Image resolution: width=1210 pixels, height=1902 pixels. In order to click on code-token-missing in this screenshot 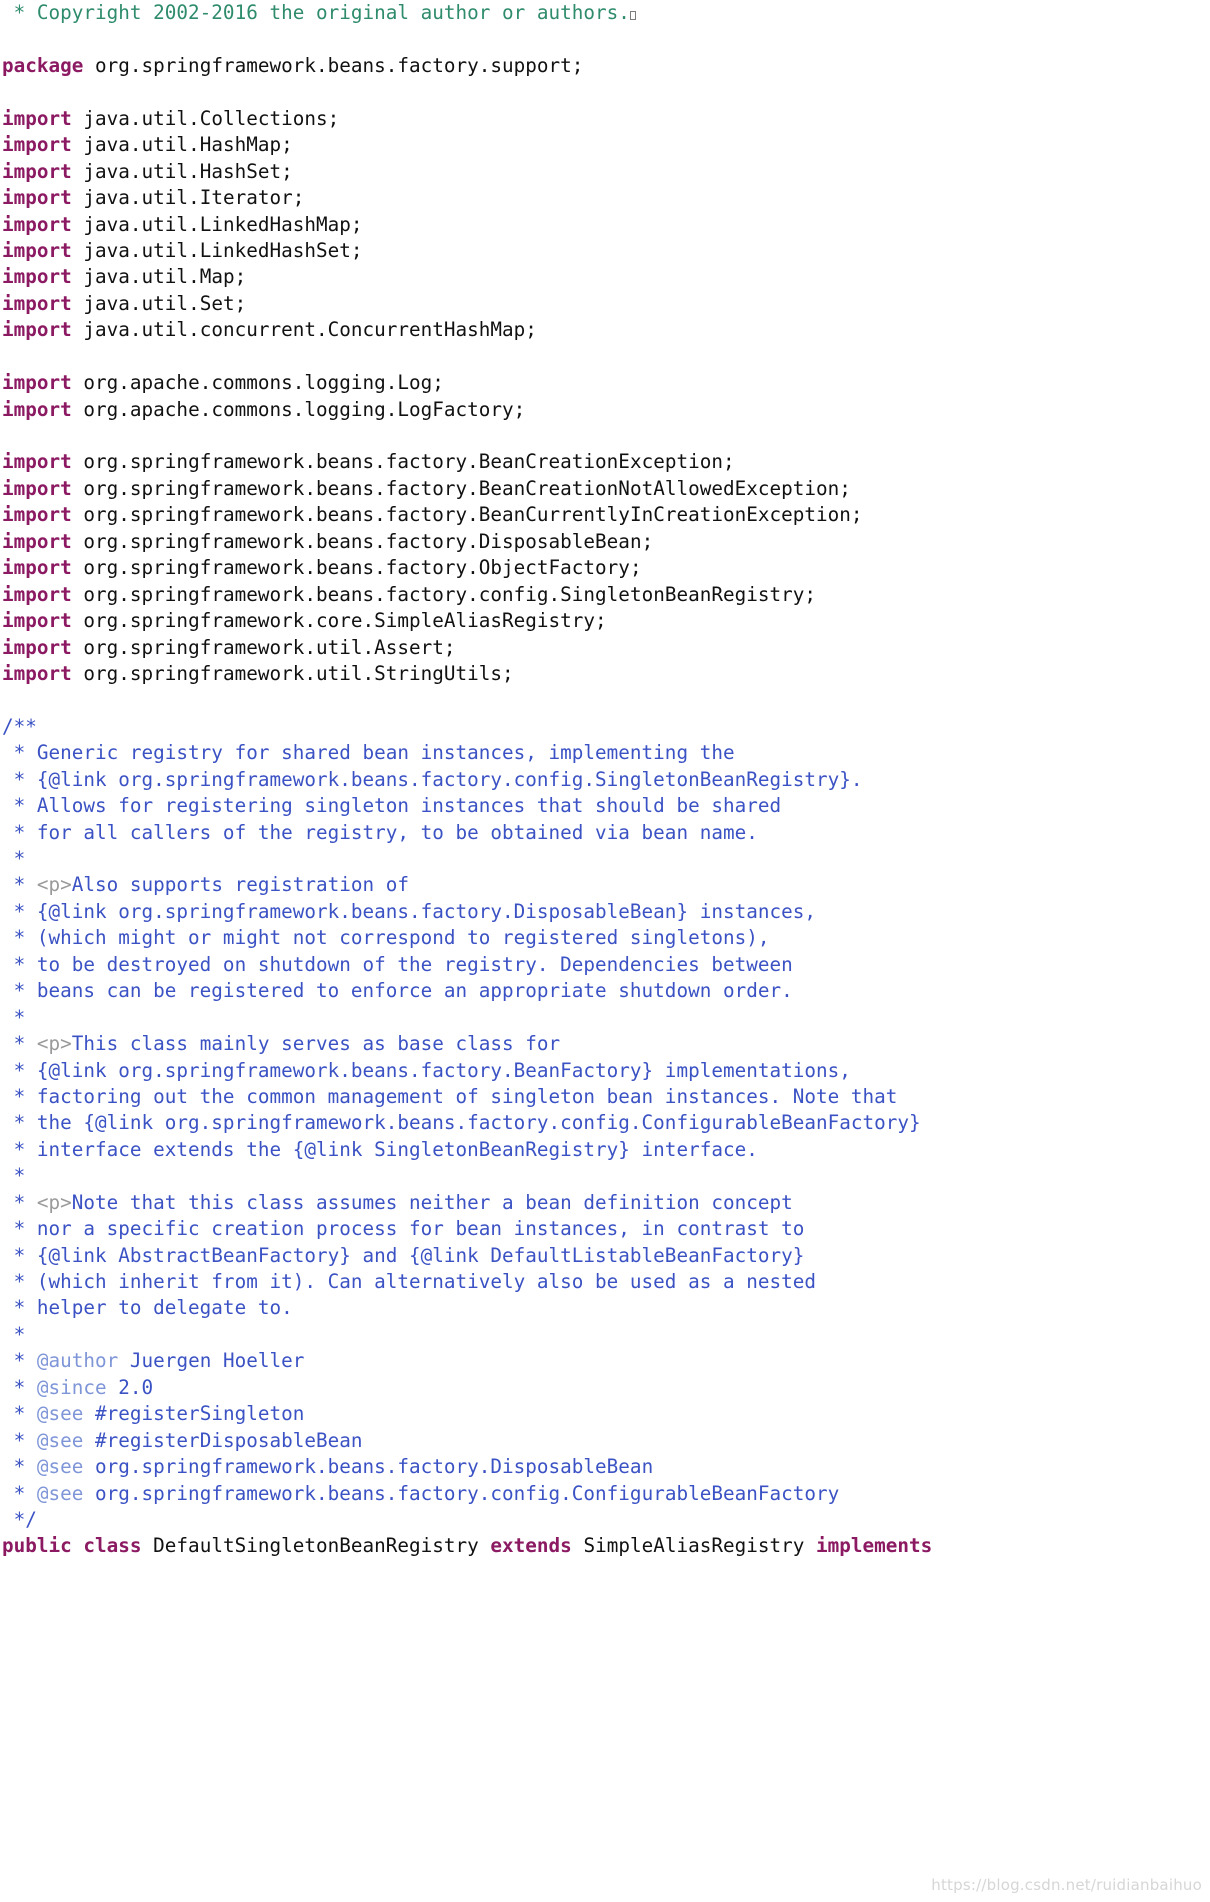, I will do `click(632, 15)`.